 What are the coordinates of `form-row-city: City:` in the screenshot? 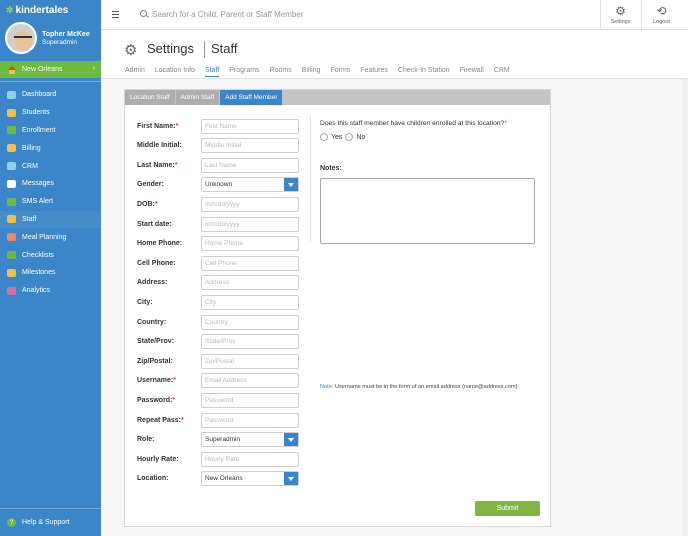 It's located at (218, 302).